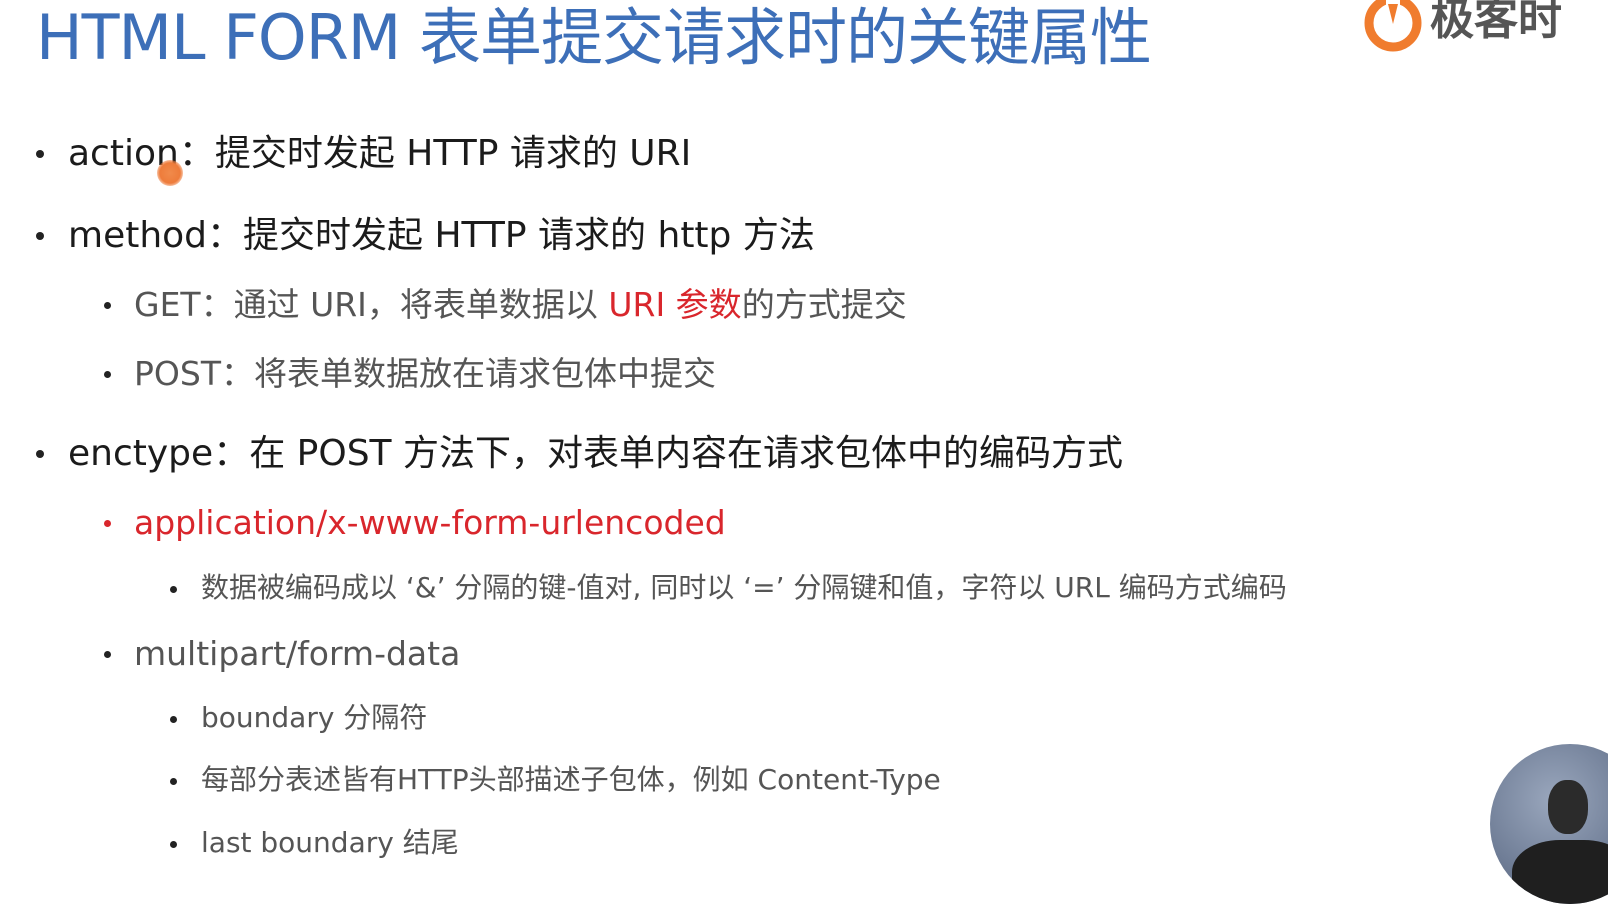 The width and height of the screenshot is (1608, 904). What do you see at coordinates (330, 842) in the screenshot?
I see `item-last-boundary: last boundary 结尾` at bounding box center [330, 842].